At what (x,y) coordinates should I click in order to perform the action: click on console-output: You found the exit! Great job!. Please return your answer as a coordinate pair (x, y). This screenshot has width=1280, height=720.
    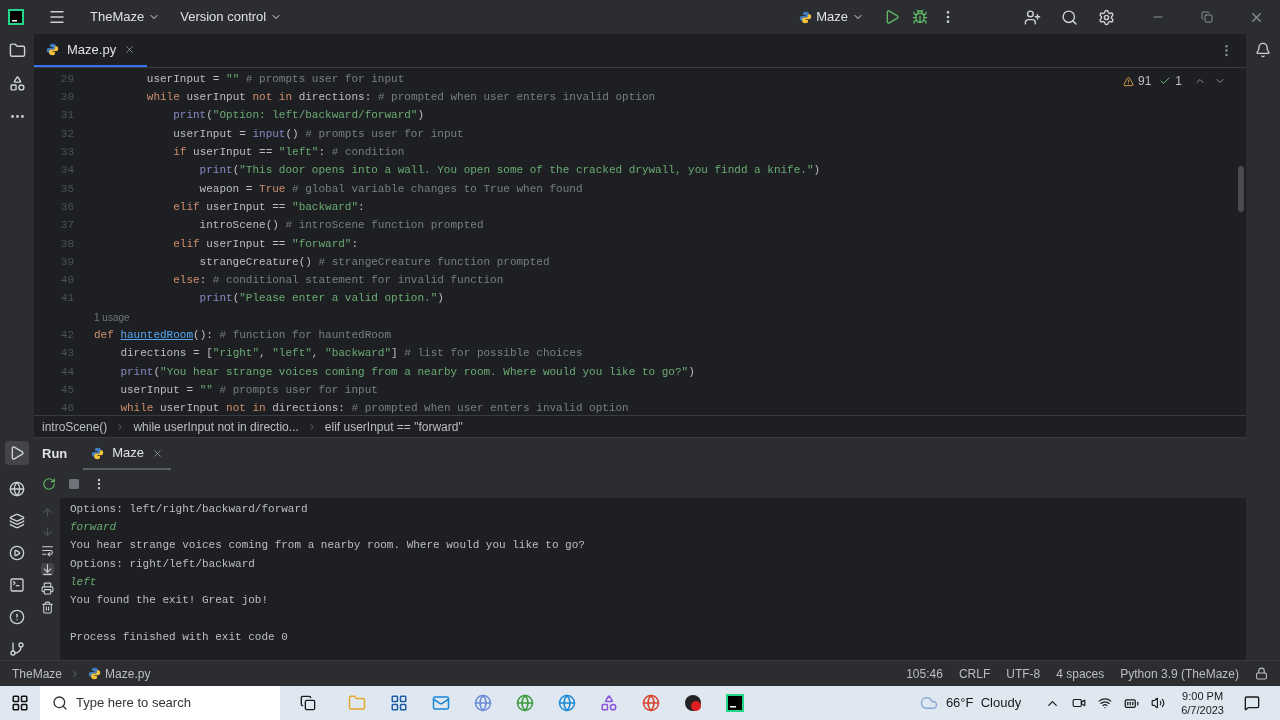
    Looking at the image, I should click on (169, 601).